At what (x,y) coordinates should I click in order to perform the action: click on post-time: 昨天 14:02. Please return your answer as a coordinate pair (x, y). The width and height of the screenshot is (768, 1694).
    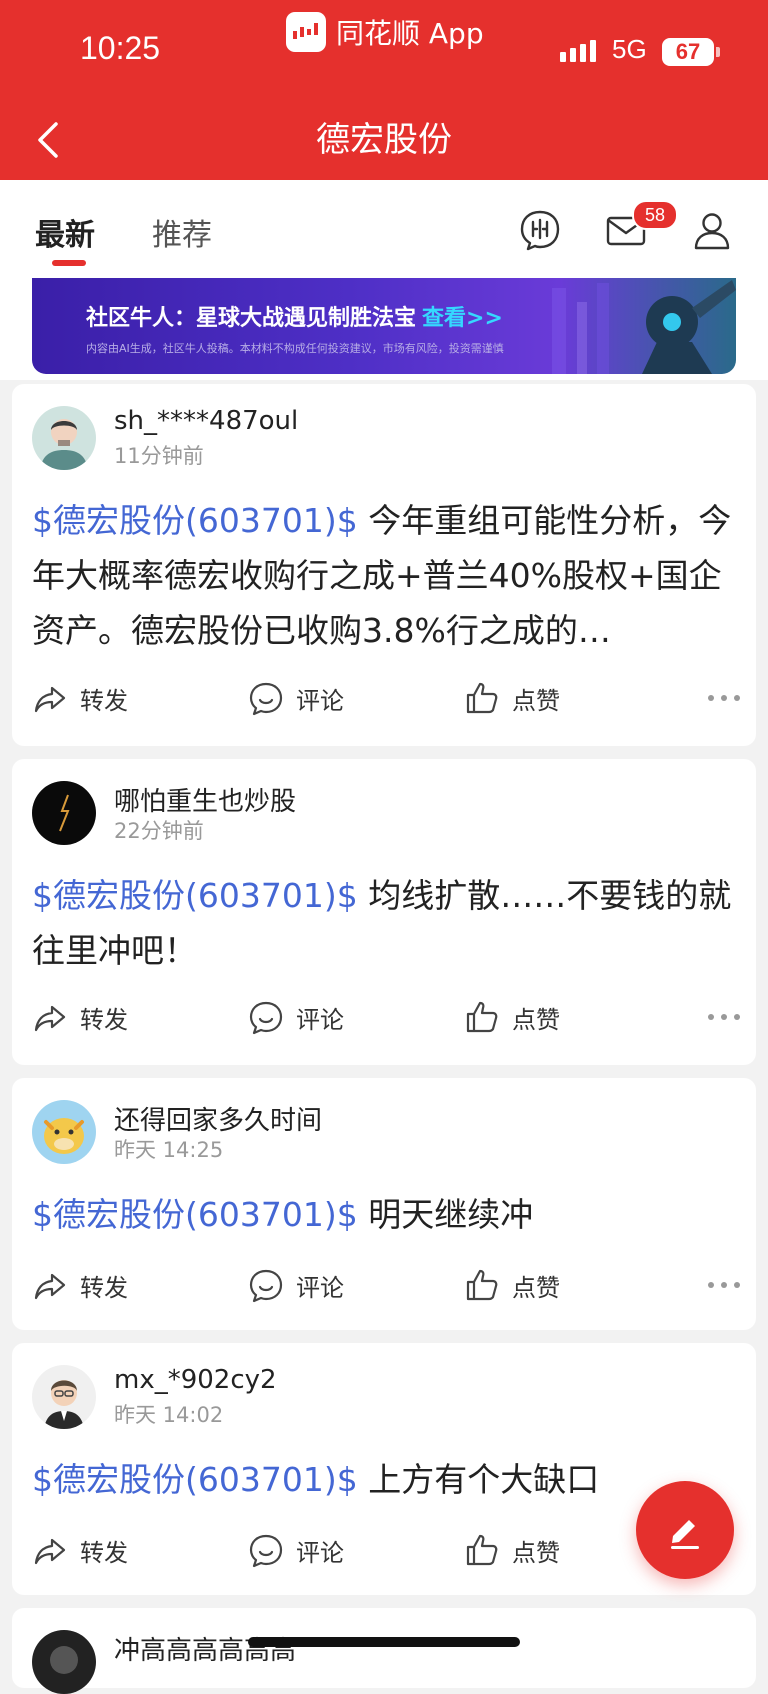
    Looking at the image, I should click on (169, 1415).